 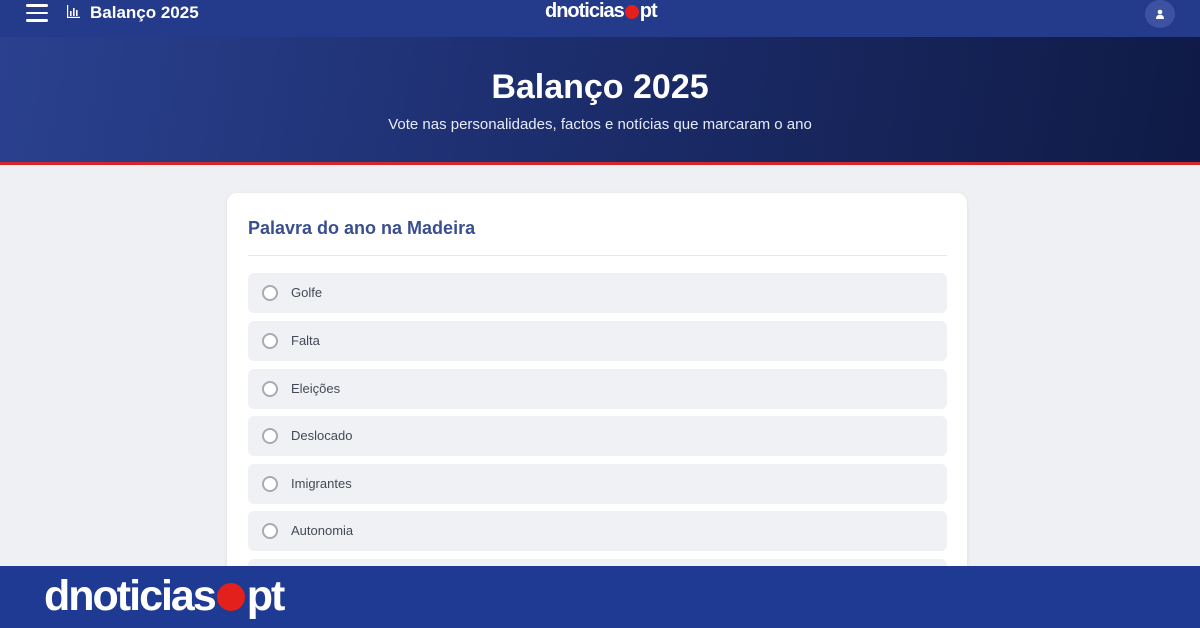 What do you see at coordinates (597, 341) in the screenshot?
I see `poll-option: Falta` at bounding box center [597, 341].